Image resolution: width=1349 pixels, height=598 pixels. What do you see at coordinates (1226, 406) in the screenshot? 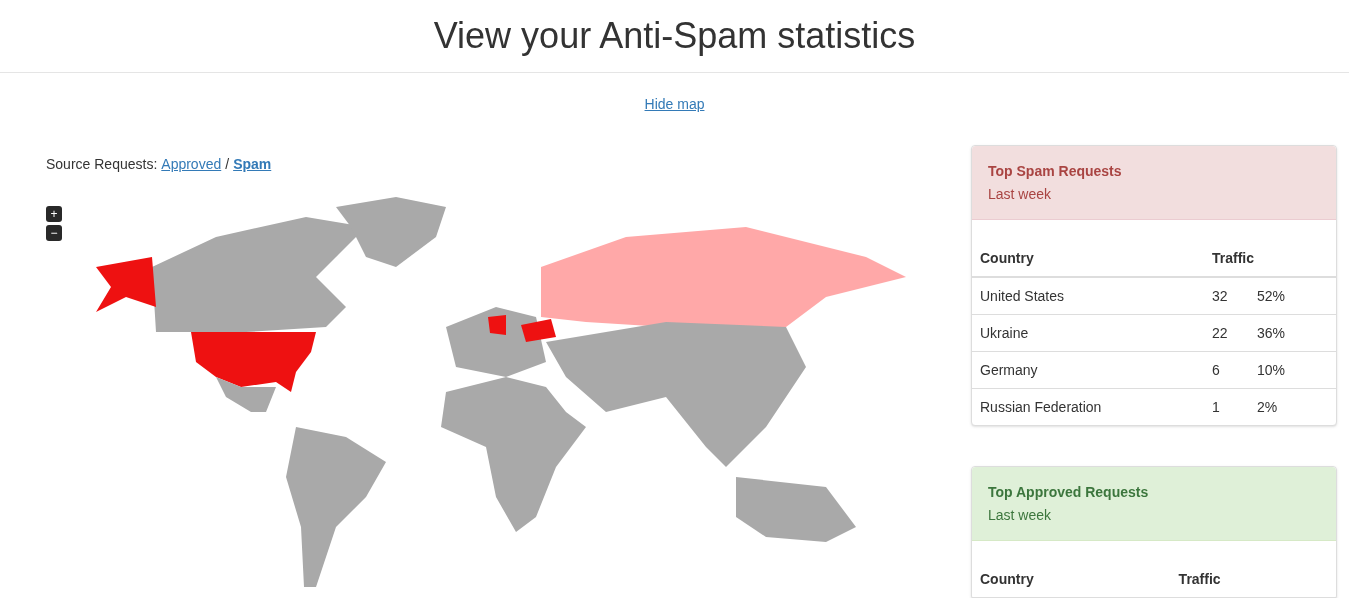
I see `table-cell: 1` at bounding box center [1226, 406].